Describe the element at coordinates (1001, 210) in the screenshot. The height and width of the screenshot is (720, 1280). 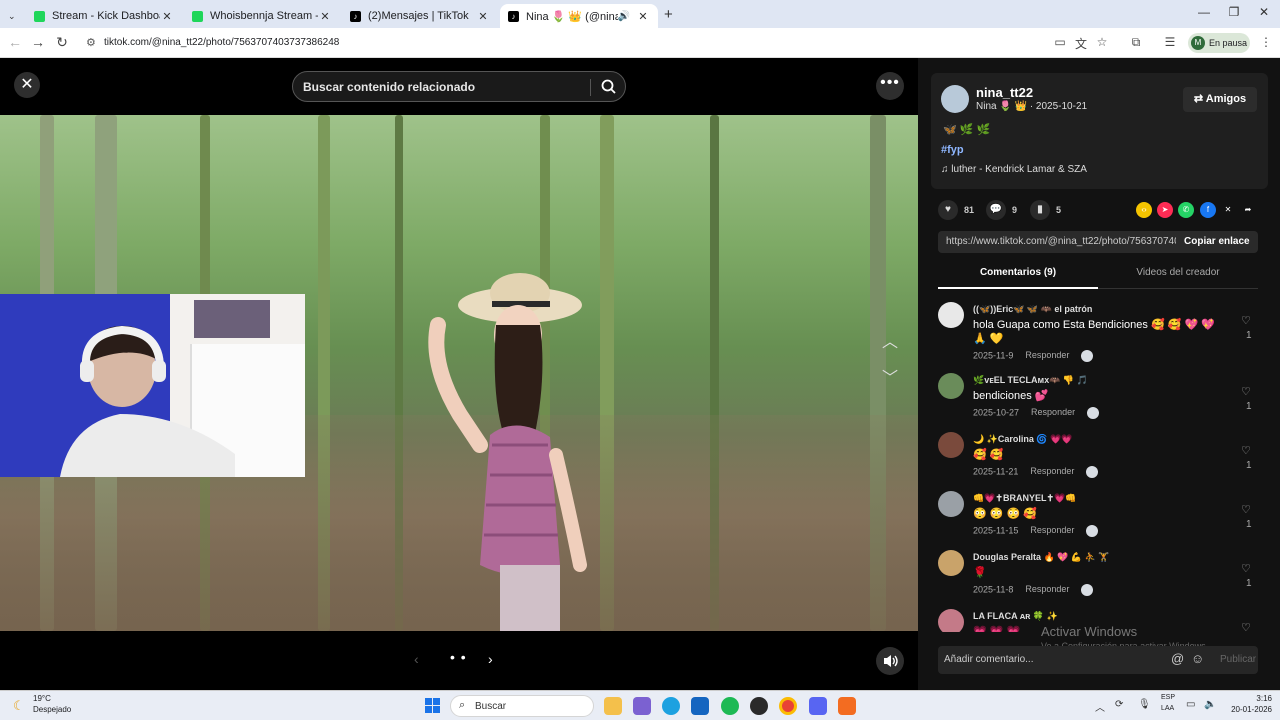
I see `comment-button: 💬 9` at that location.